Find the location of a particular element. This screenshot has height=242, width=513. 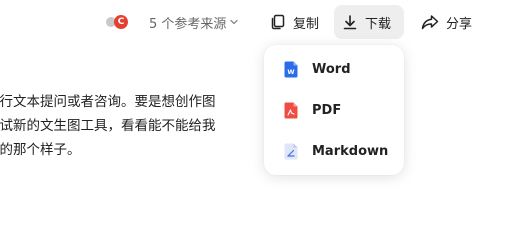

message-text-line: 进行文本提问或者咨询。要是想创作图 is located at coordinates (108, 102).